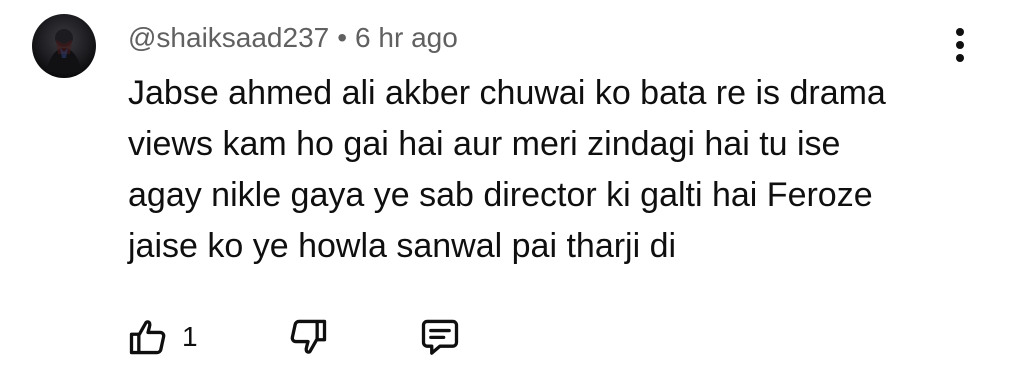 The image size is (1024, 371). I want to click on more-vert-icon, so click(960, 45).